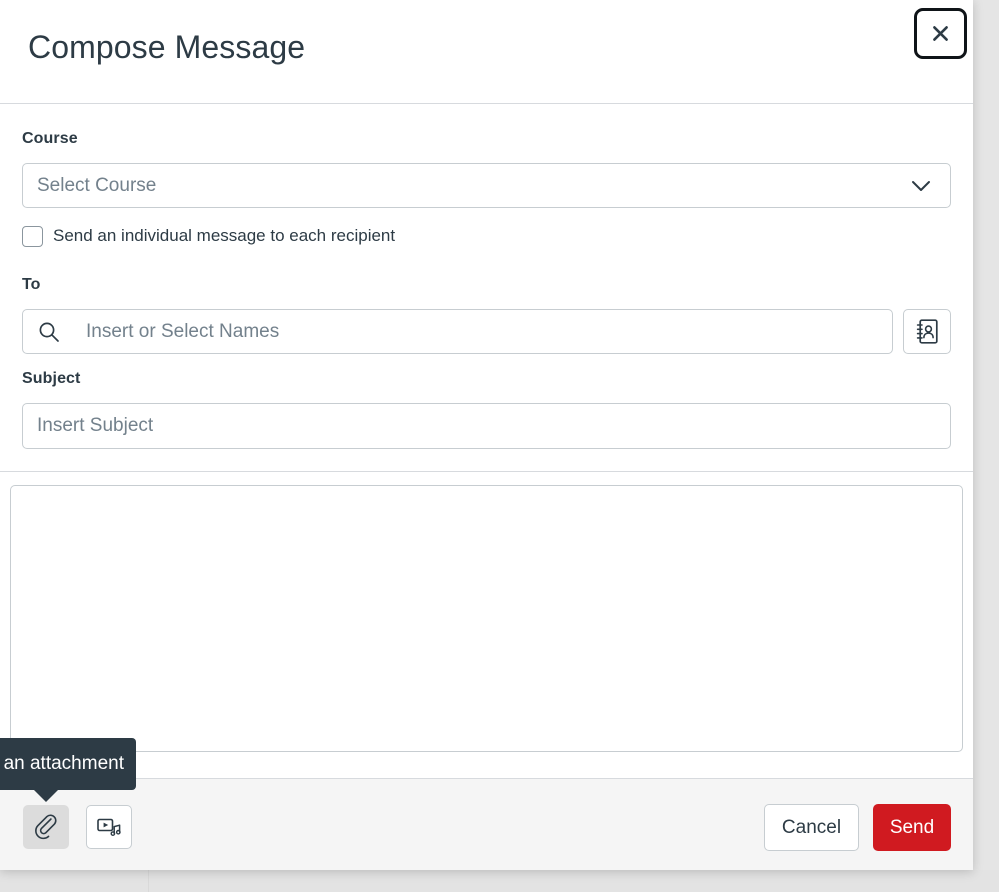 The height and width of the screenshot is (892, 999). I want to click on page-background-strip, so click(499, 881).